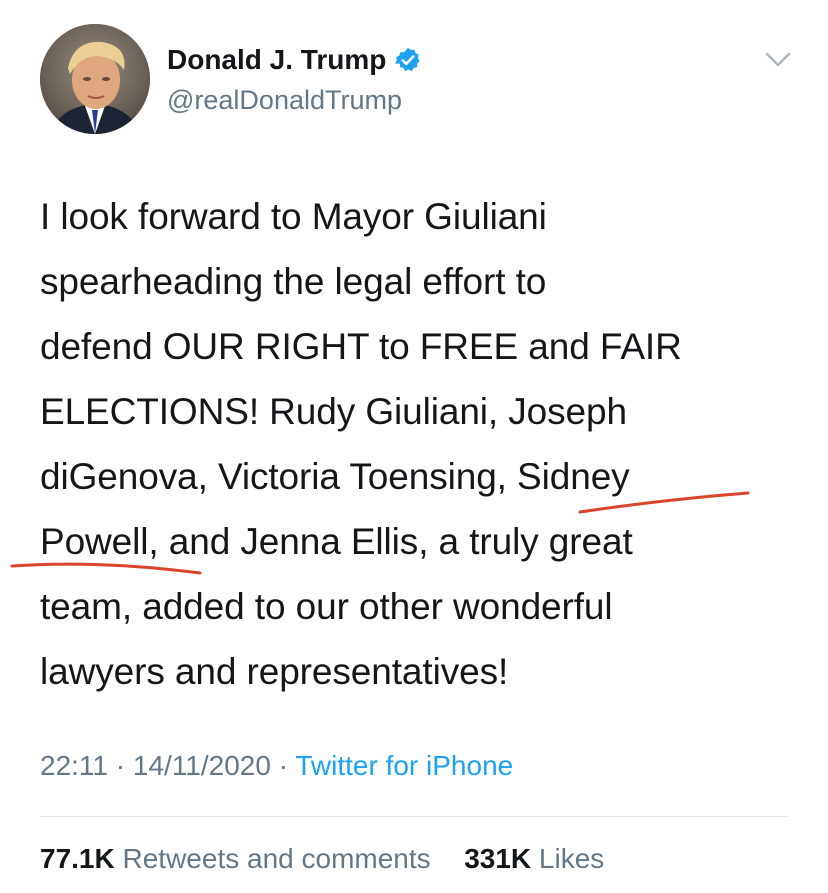 Image resolution: width=828 pixels, height=893 pixels. Describe the element at coordinates (404, 765) in the screenshot. I see `tweet-source-link: Twitter for iPhone` at that location.